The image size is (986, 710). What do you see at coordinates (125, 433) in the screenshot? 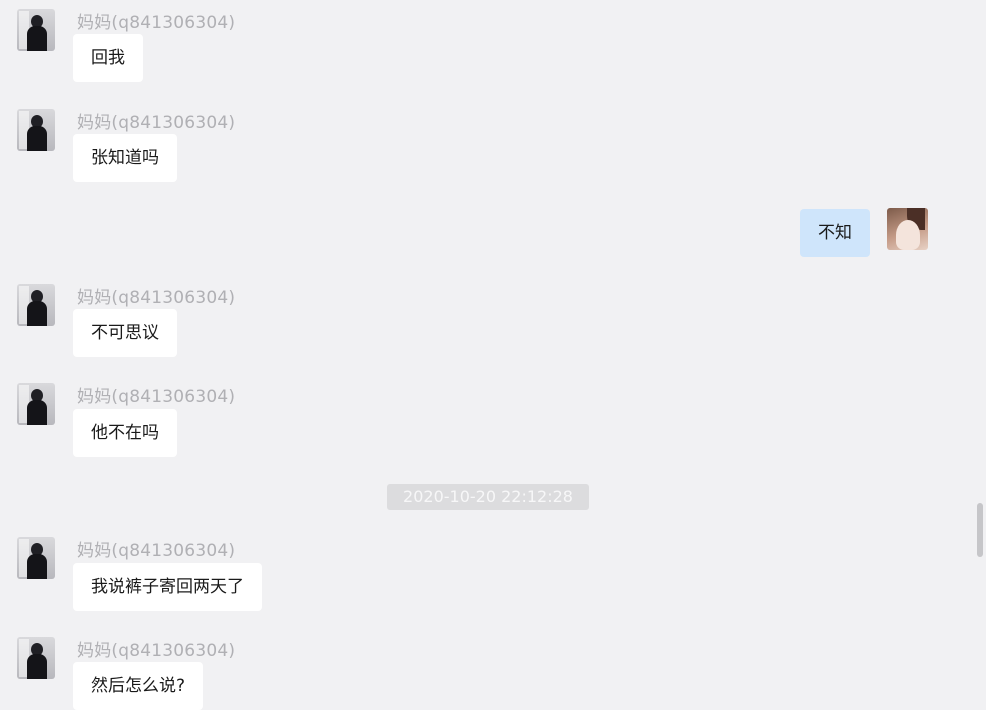
I see `message-bubble: 他不在吗` at bounding box center [125, 433].